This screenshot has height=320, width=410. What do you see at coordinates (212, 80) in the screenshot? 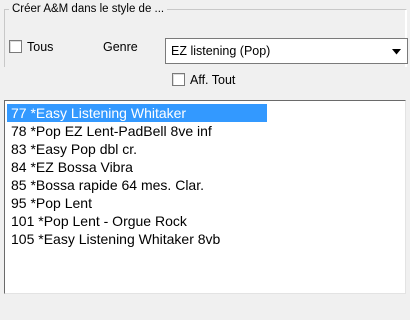
I see `show-all-checkbox-label: Aff. Tout` at bounding box center [212, 80].